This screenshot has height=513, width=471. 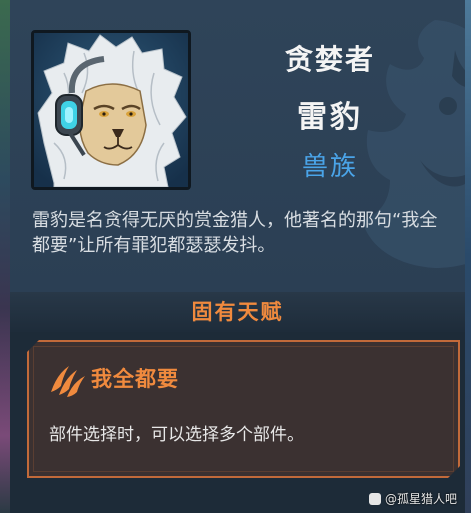 I want to click on lion-portrait-icon, so click(x=111, y=110).